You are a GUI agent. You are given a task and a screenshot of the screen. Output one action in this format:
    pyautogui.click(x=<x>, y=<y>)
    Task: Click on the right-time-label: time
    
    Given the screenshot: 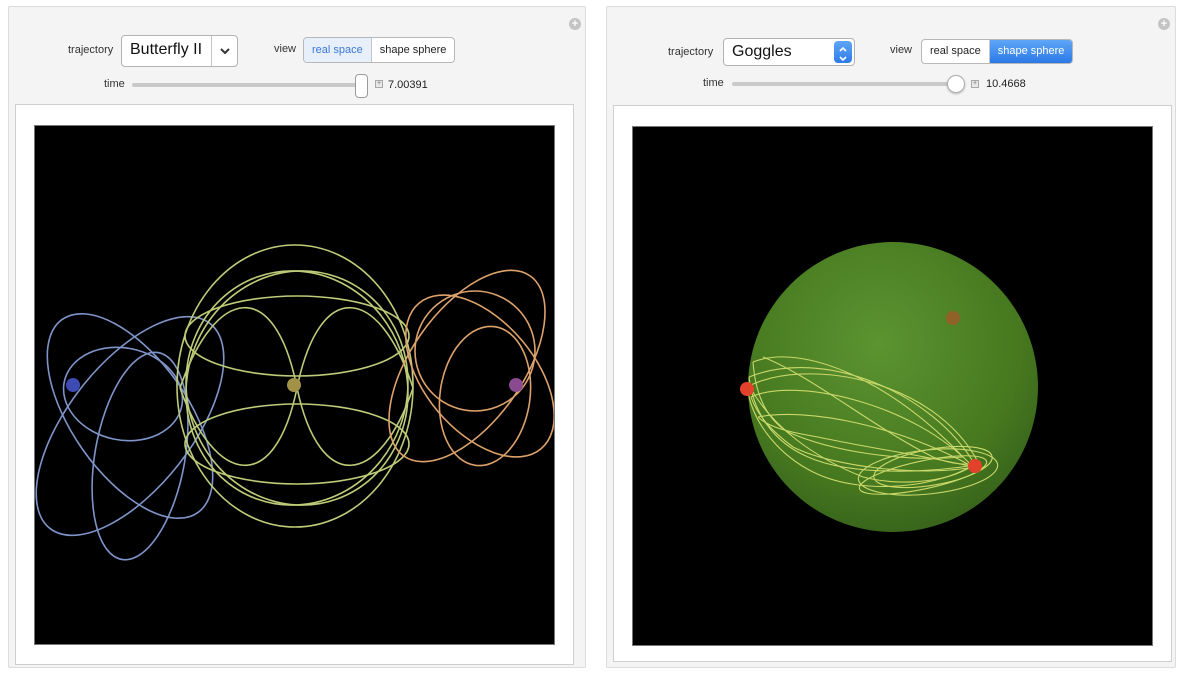 What is the action you would take?
    pyautogui.click(x=713, y=83)
    